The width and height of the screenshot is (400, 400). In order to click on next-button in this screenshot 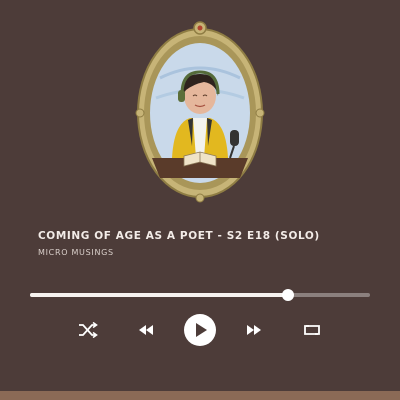, I will do `click(254, 330)`.